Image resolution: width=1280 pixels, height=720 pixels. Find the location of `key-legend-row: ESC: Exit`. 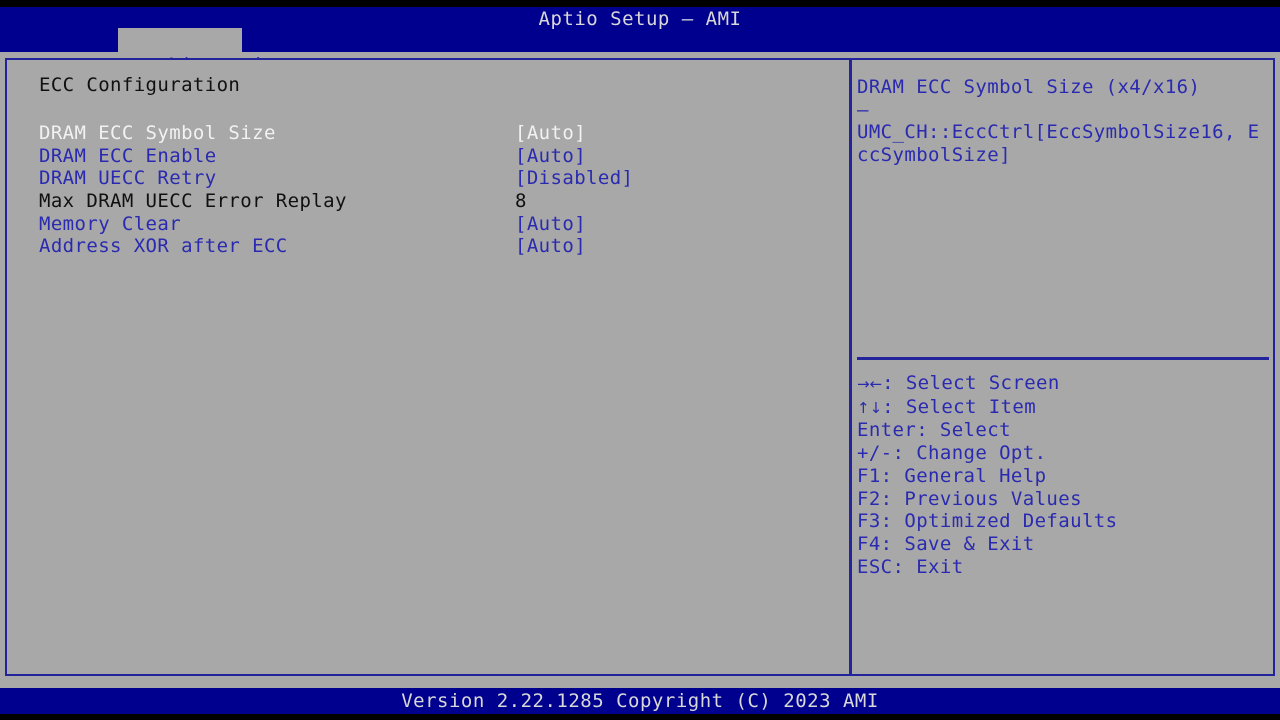

key-legend-row: ESC: Exit is located at coordinates (1063, 567).